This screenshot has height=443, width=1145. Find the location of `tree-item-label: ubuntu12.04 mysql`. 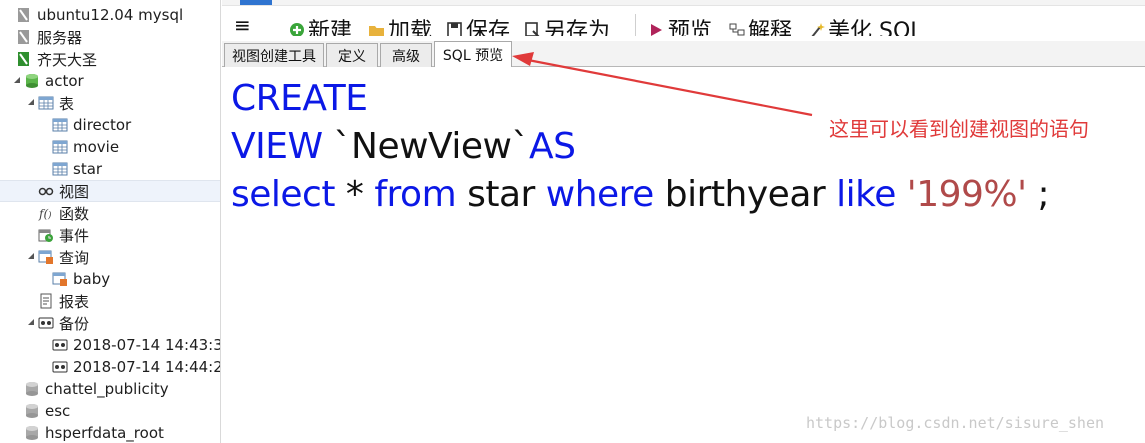

tree-item-label: ubuntu12.04 mysql is located at coordinates (110, 15).